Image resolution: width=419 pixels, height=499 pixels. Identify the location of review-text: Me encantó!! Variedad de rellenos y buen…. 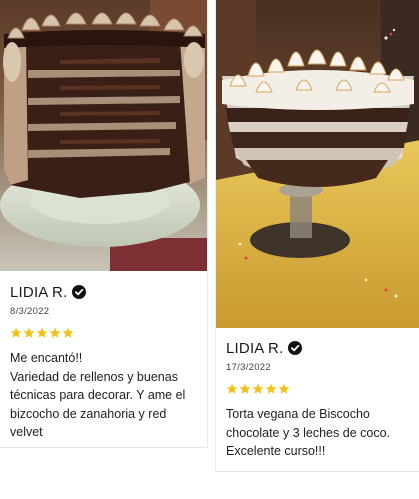
(98, 395).